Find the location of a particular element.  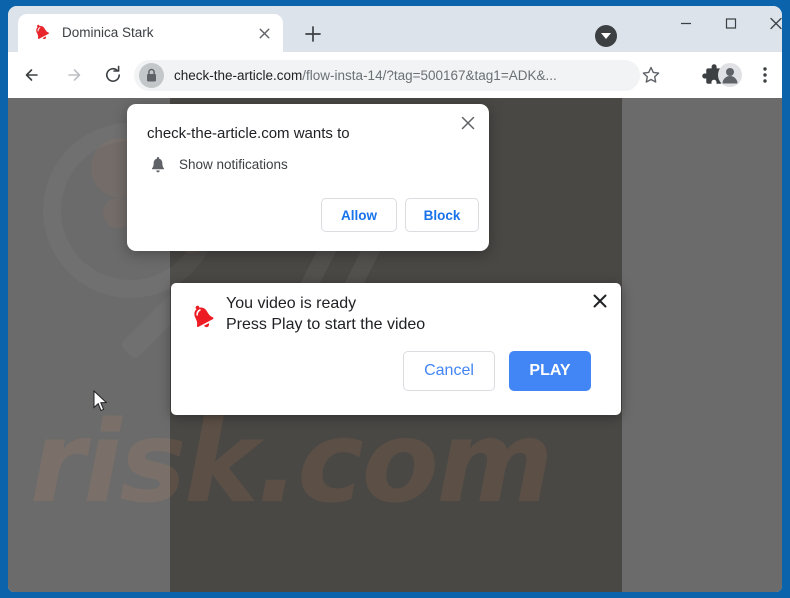

tab-search-chevron-down-icon is located at coordinates (606, 36).